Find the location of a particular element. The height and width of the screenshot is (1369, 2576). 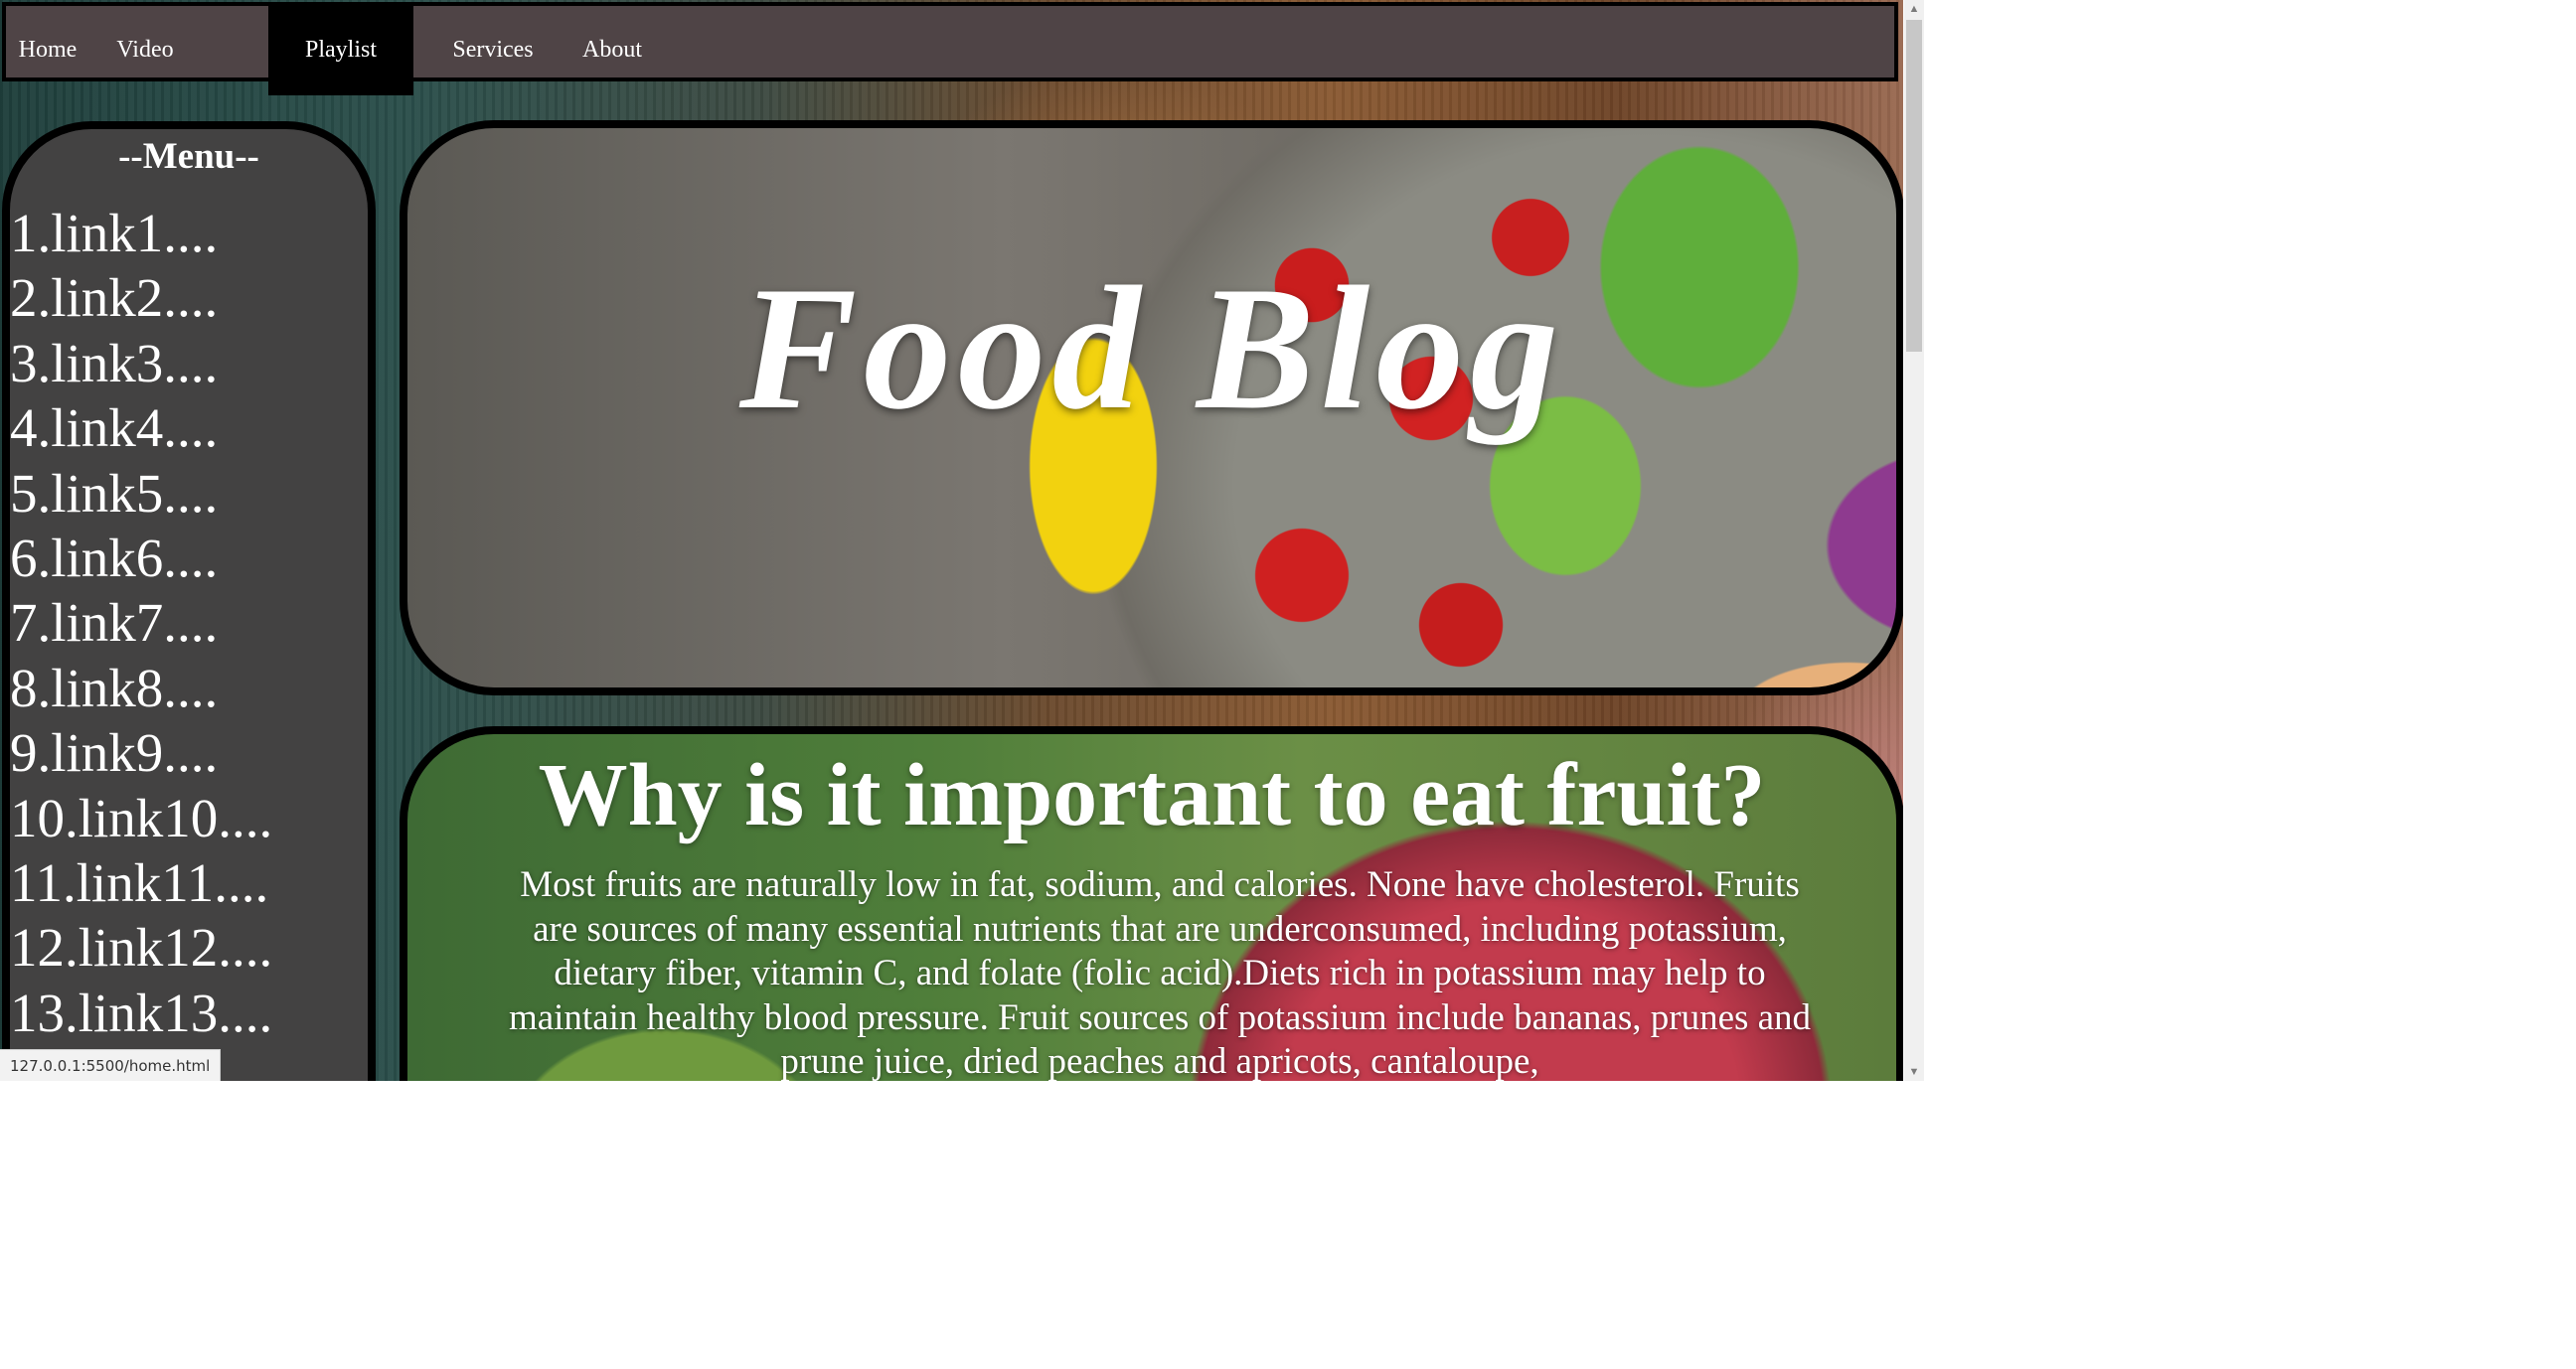

nav-playlist-link: Playlist is located at coordinates (340, 50).